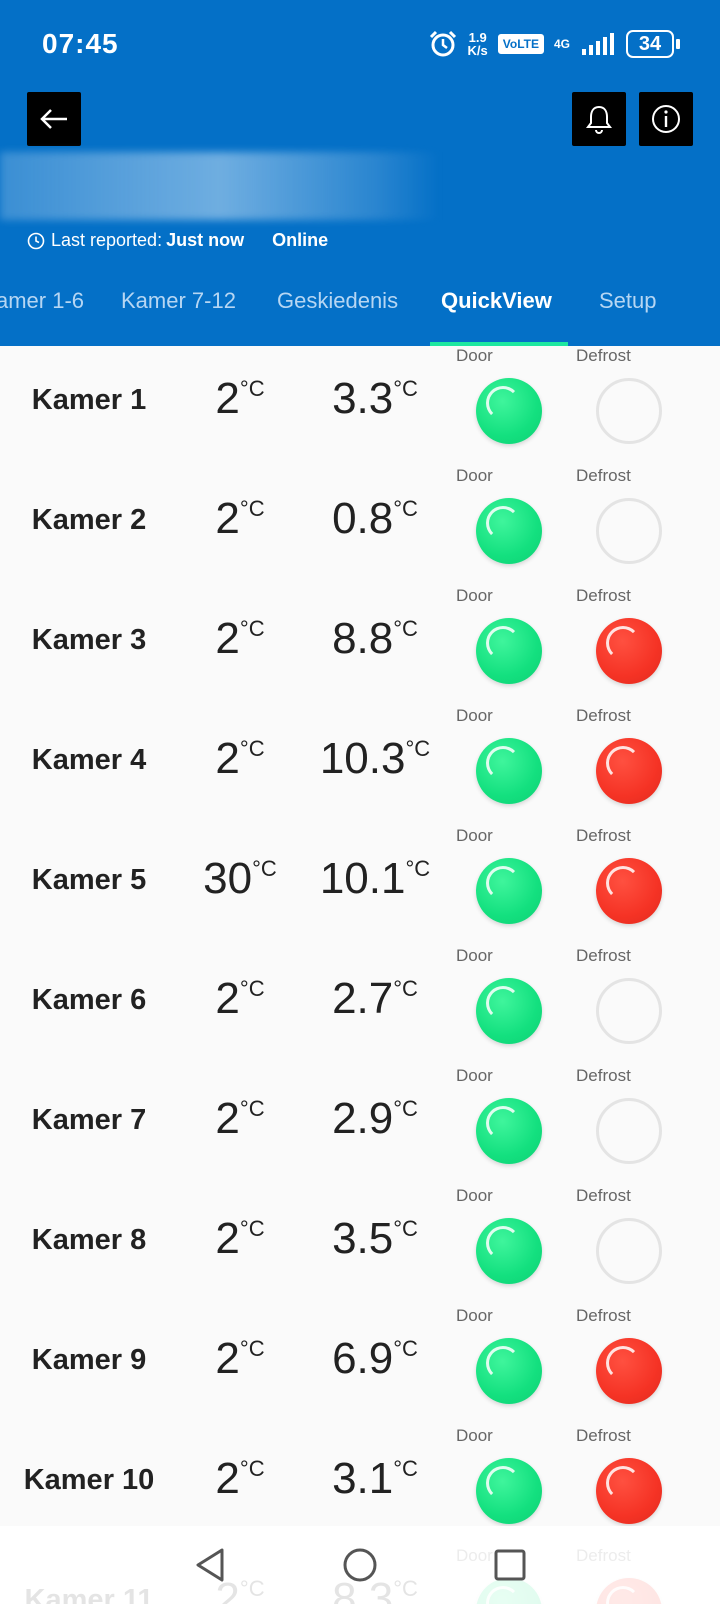 The width and height of the screenshot is (720, 1604). I want to click on circle-home-icon, so click(360, 1565).